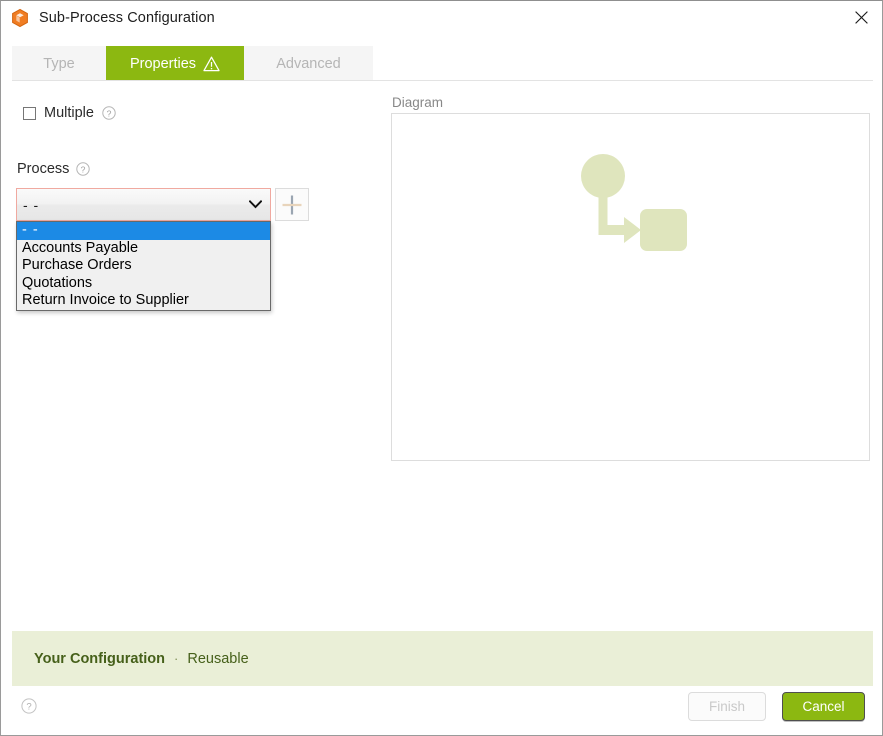 The height and width of the screenshot is (736, 883). What do you see at coordinates (442, 658) in the screenshot?
I see `configuration-banner: Your Configuration · Reusable` at bounding box center [442, 658].